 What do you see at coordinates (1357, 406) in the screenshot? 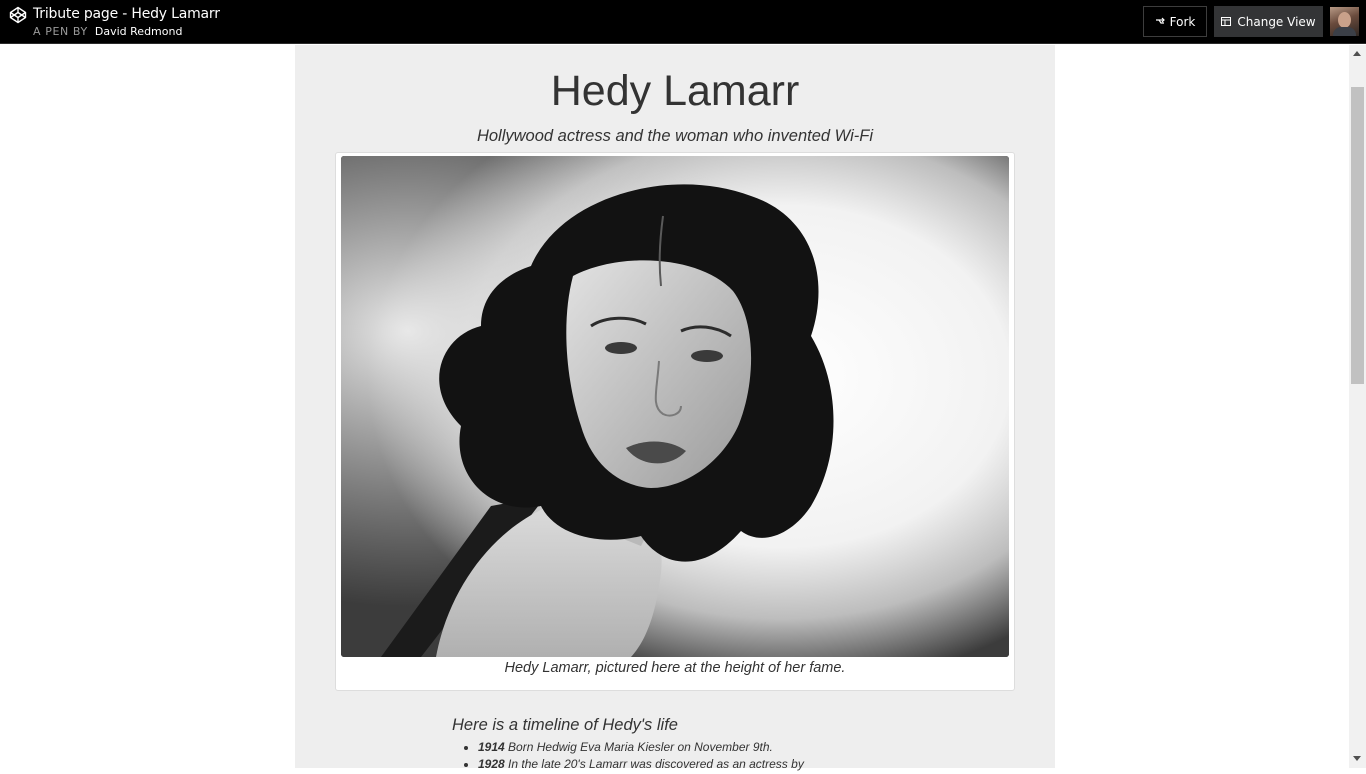
I see `vertical-scrollbar` at bounding box center [1357, 406].